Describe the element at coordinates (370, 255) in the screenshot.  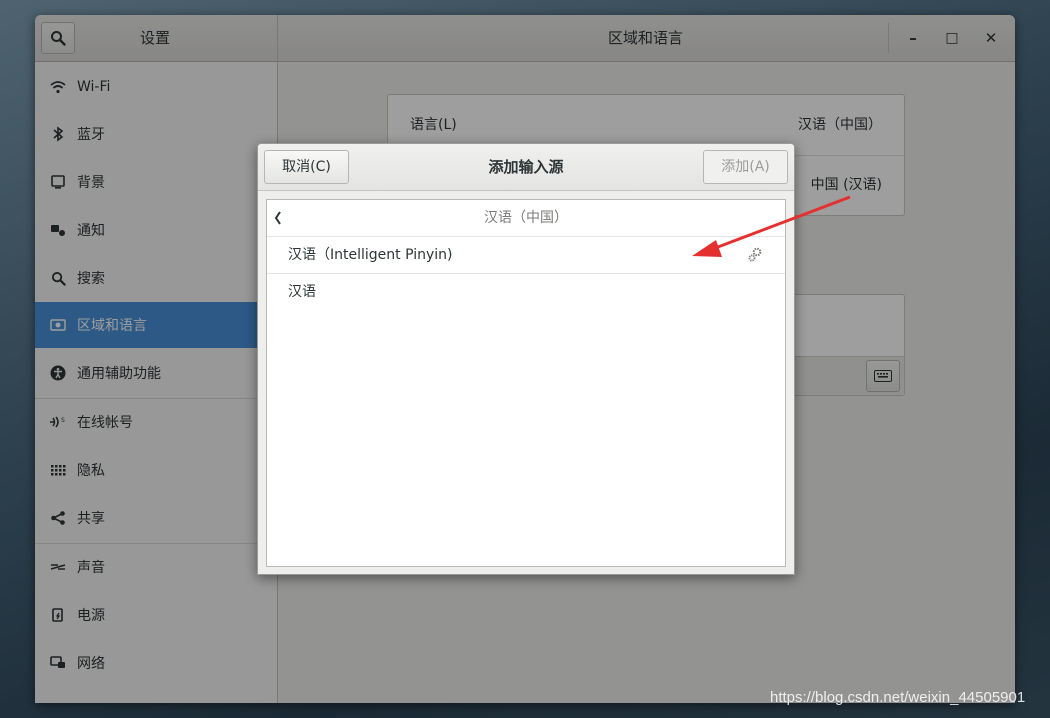
I see `input-source-label: 汉语（Intelligent Pinyin)` at that location.